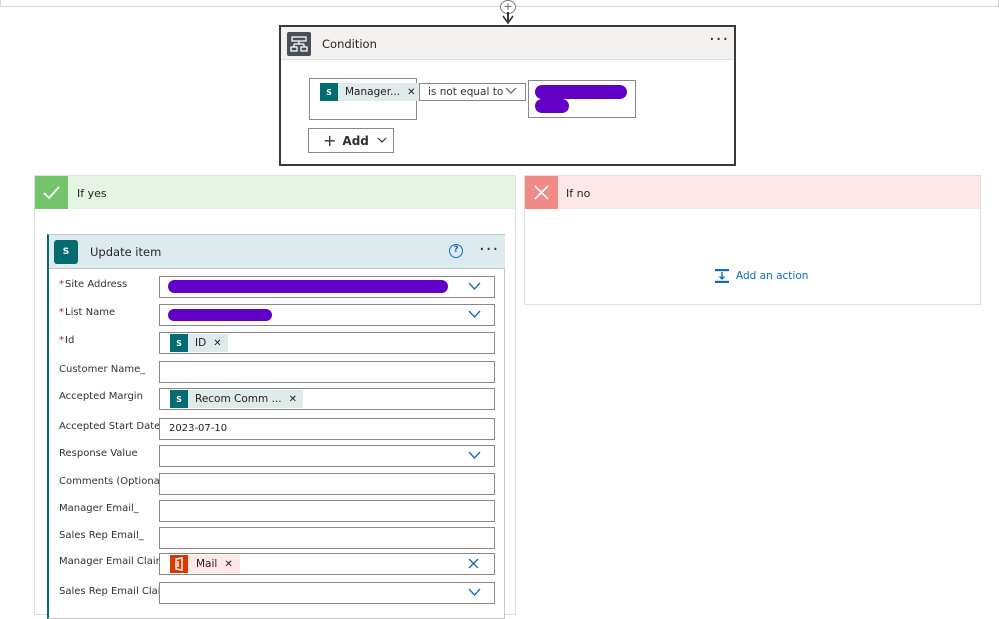 The image size is (999, 619). What do you see at coordinates (327, 484) in the screenshot?
I see `comments-field` at bounding box center [327, 484].